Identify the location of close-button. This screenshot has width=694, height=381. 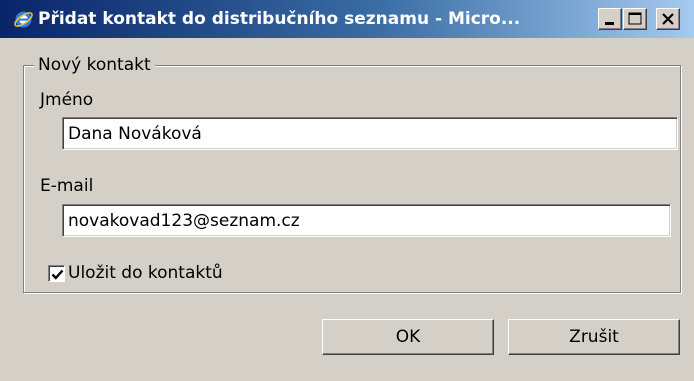
(668, 19).